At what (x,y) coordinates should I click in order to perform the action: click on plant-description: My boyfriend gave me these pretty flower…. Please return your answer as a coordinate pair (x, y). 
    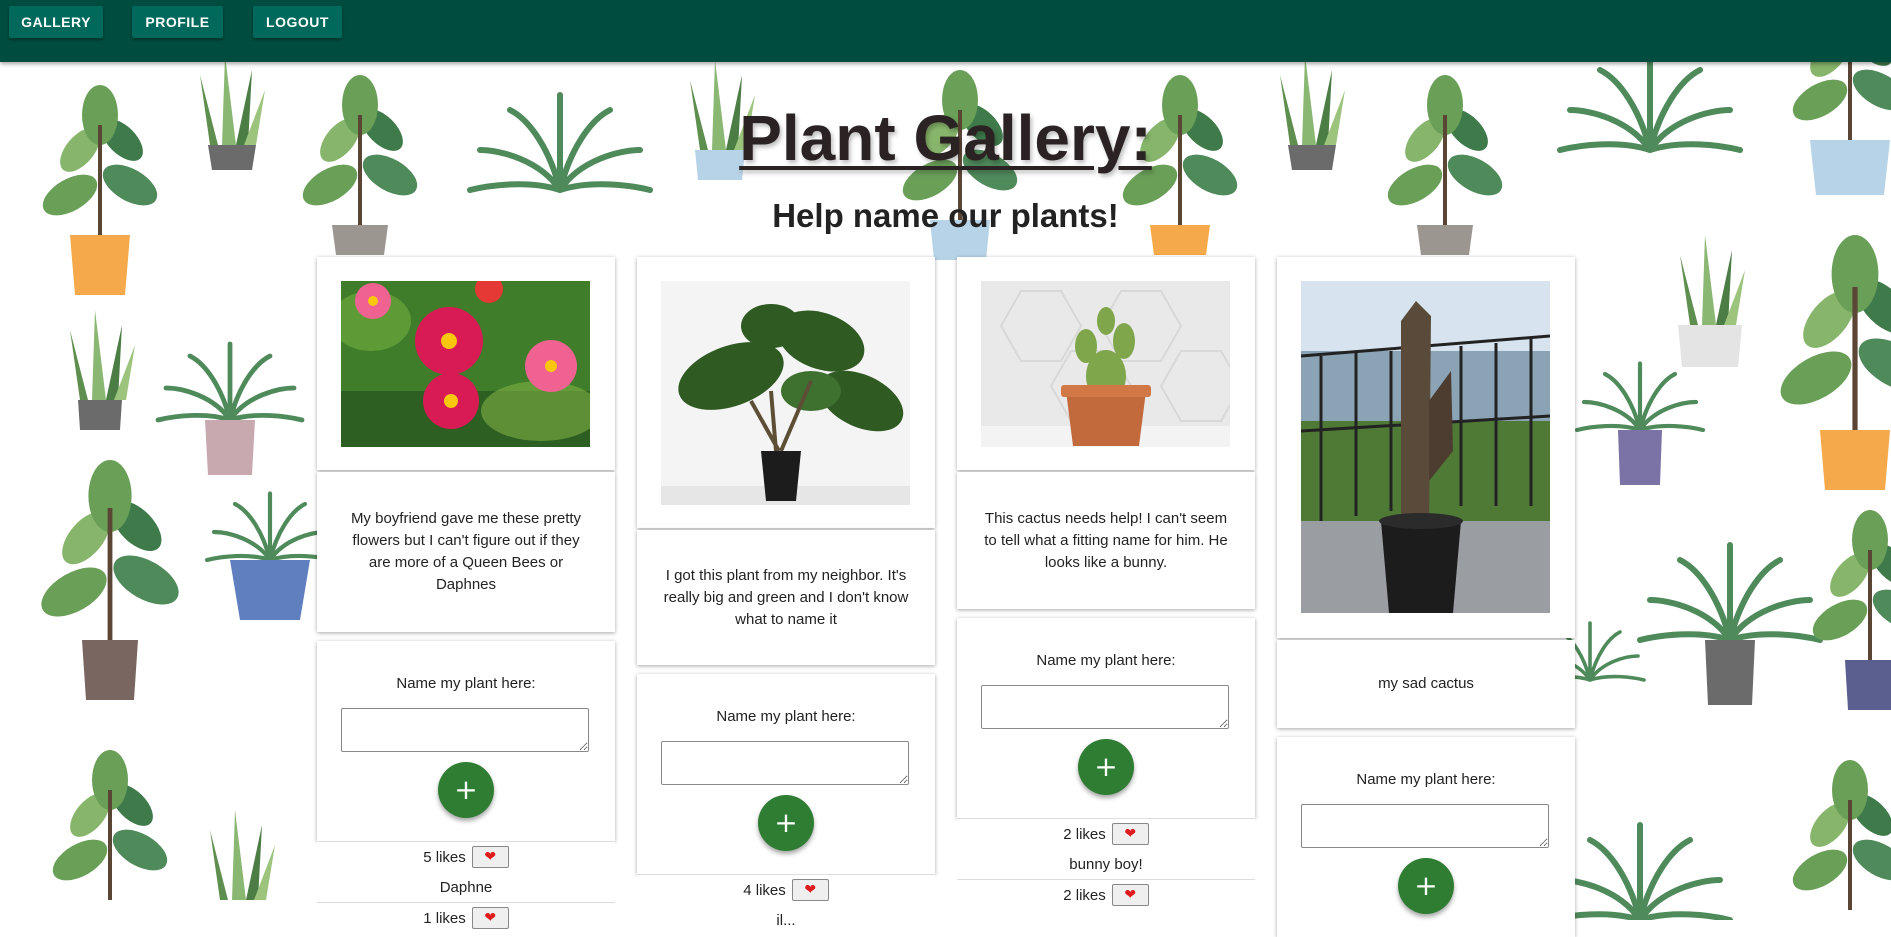
    Looking at the image, I should click on (466, 552).